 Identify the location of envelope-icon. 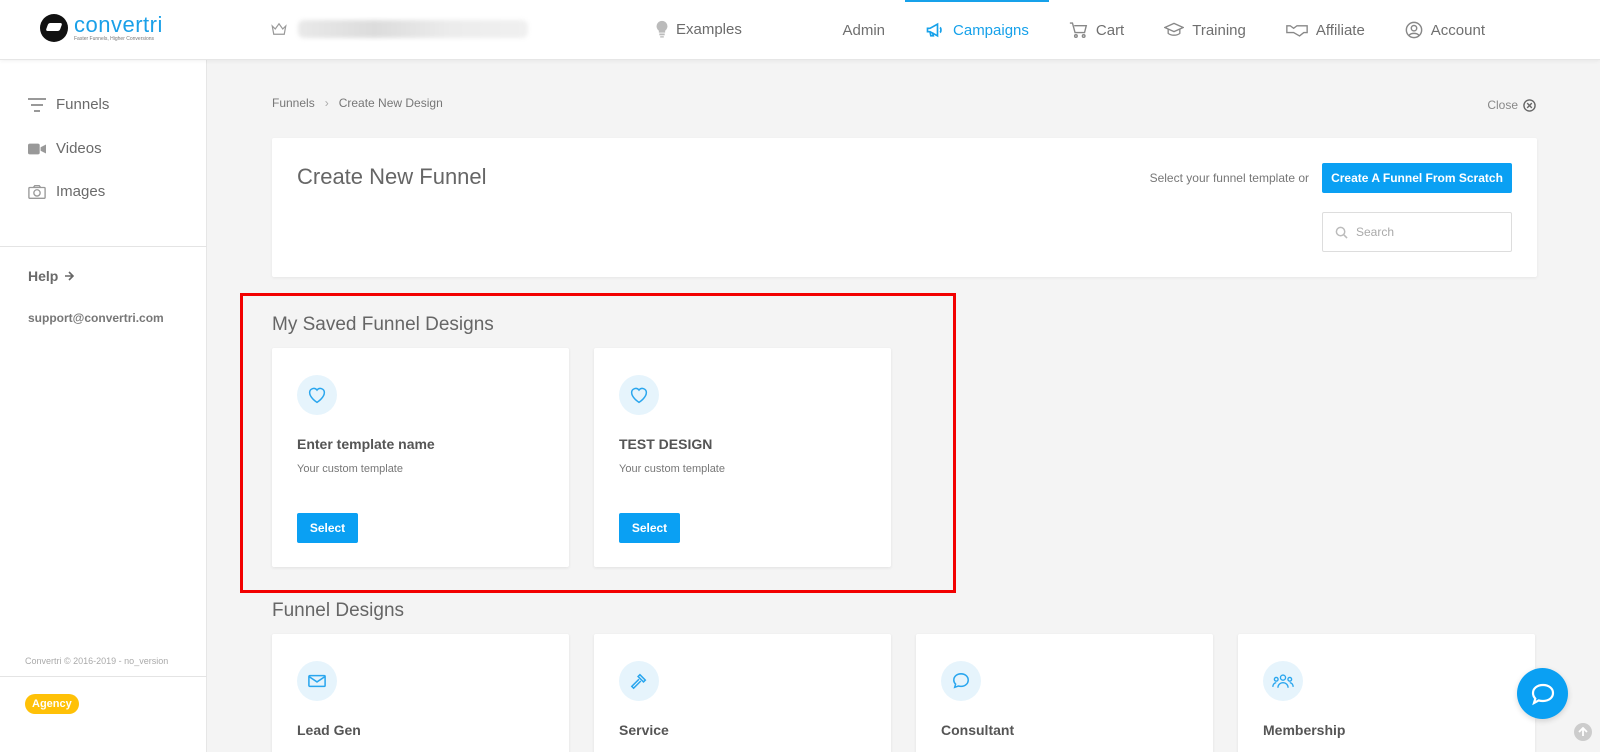
(317, 681).